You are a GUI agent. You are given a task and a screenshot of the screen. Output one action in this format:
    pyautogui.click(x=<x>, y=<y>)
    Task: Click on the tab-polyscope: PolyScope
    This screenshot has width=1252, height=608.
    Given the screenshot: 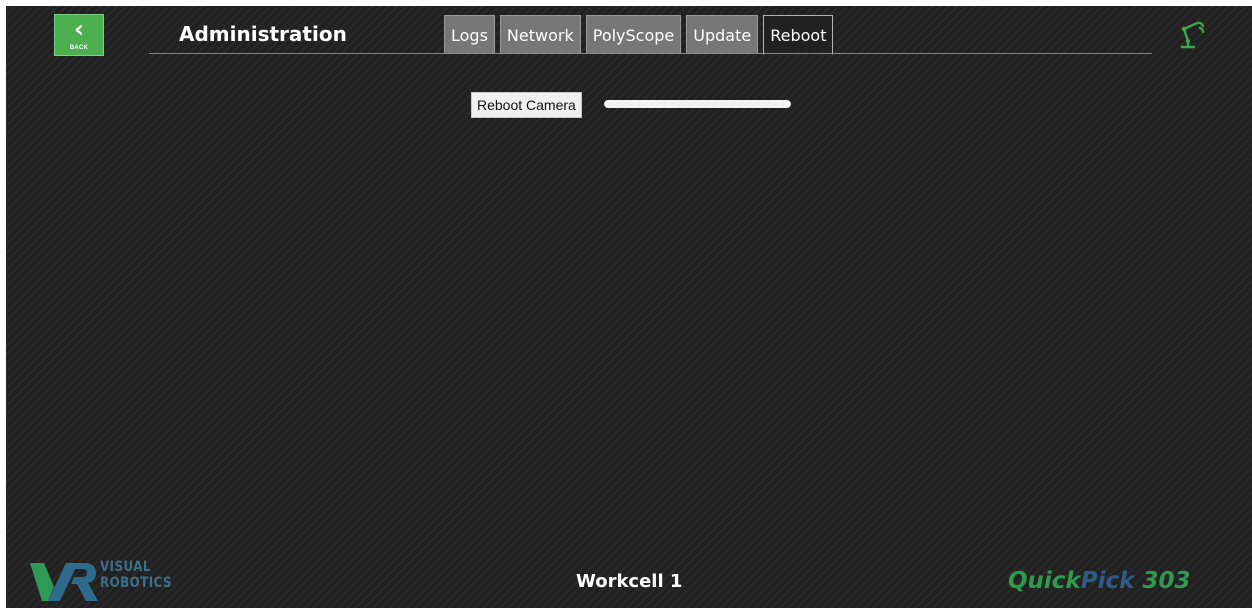 What is the action you would take?
    pyautogui.click(x=633, y=34)
    